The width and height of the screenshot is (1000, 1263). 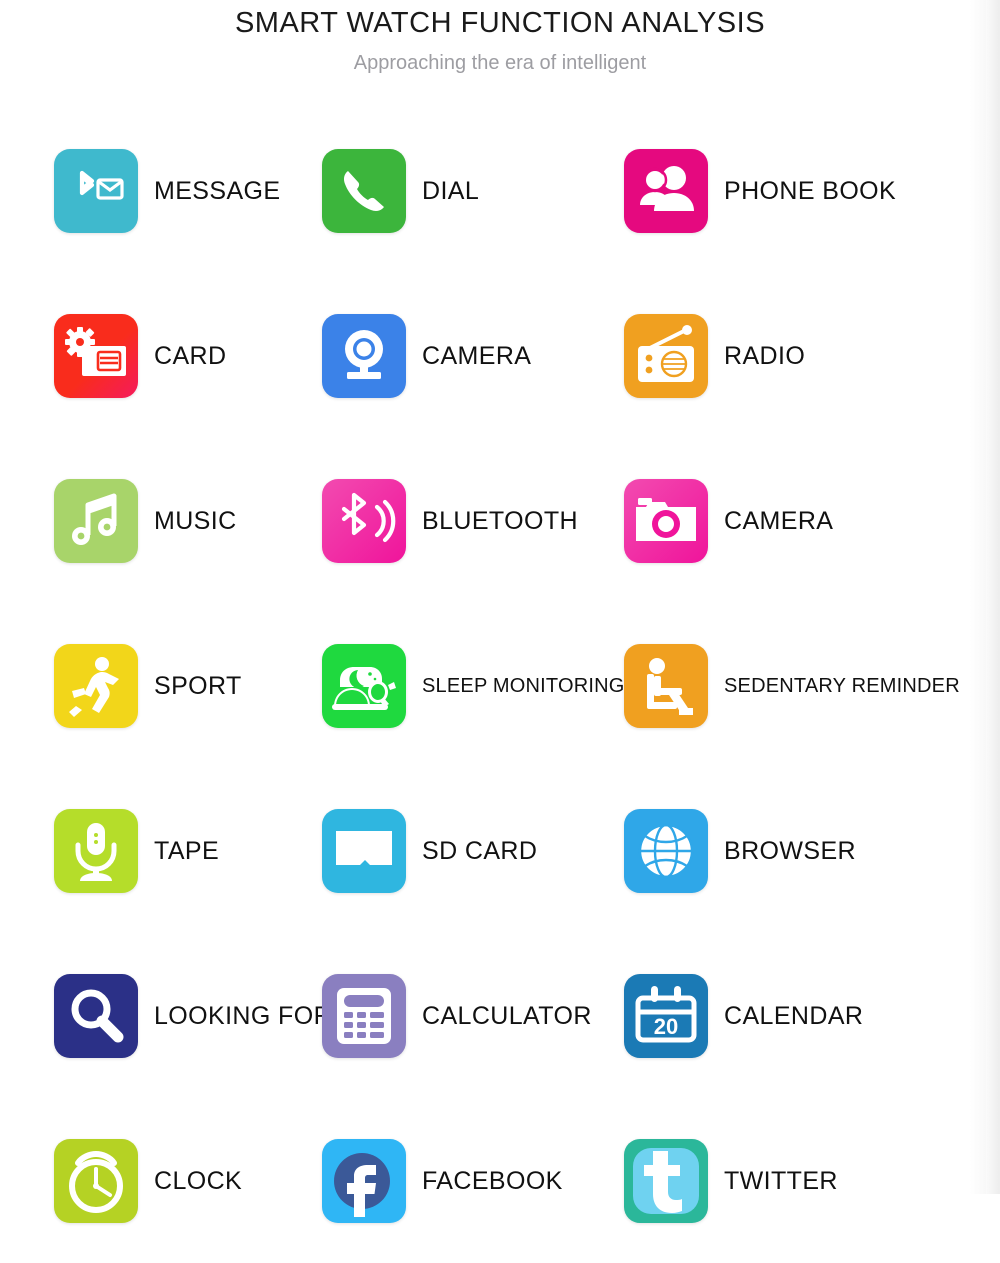 I want to click on calendar-day-number: 20, so click(x=666, y=1026).